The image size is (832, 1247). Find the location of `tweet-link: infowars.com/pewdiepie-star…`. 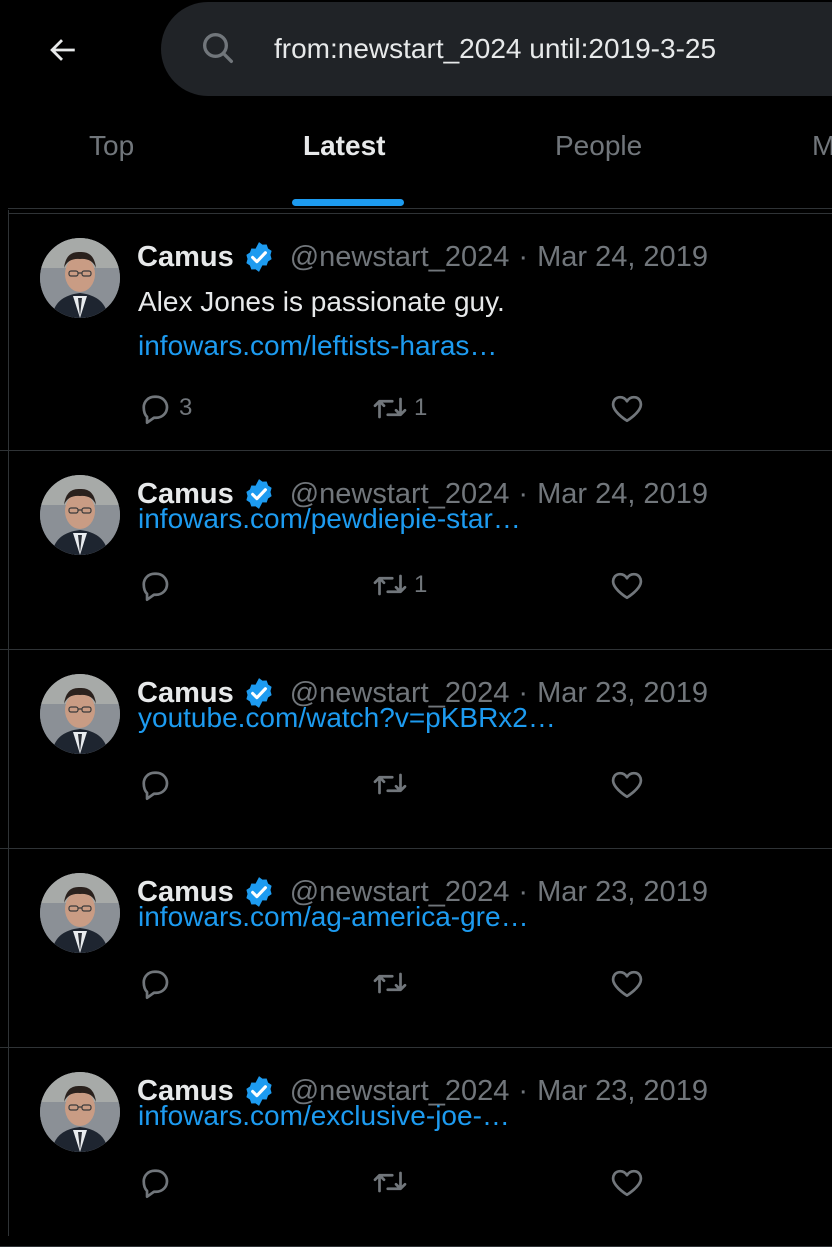

tweet-link: infowars.com/pewdiepie-star… is located at coordinates (329, 519).